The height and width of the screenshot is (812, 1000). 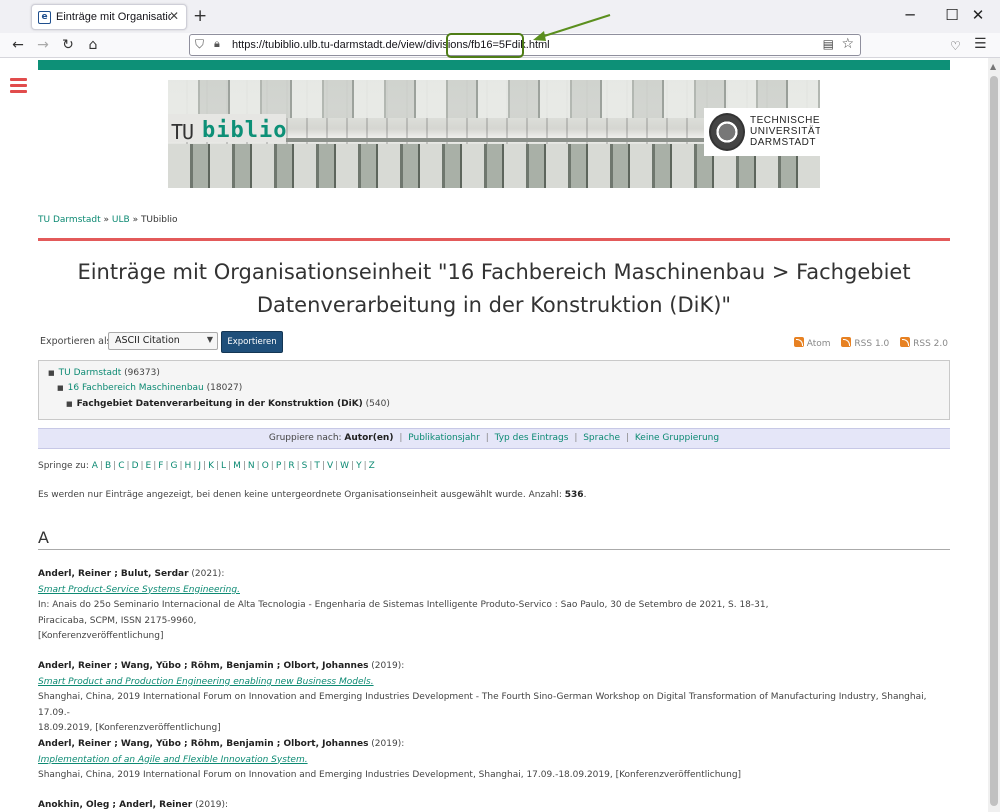 I want to click on rss2-feed-icon, so click(x=905, y=342).